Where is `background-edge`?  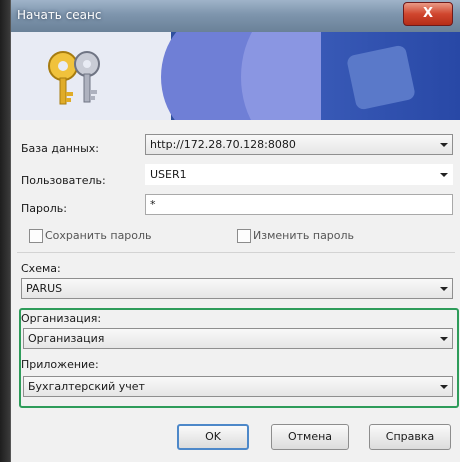
background-edge is located at coordinates (5, 231).